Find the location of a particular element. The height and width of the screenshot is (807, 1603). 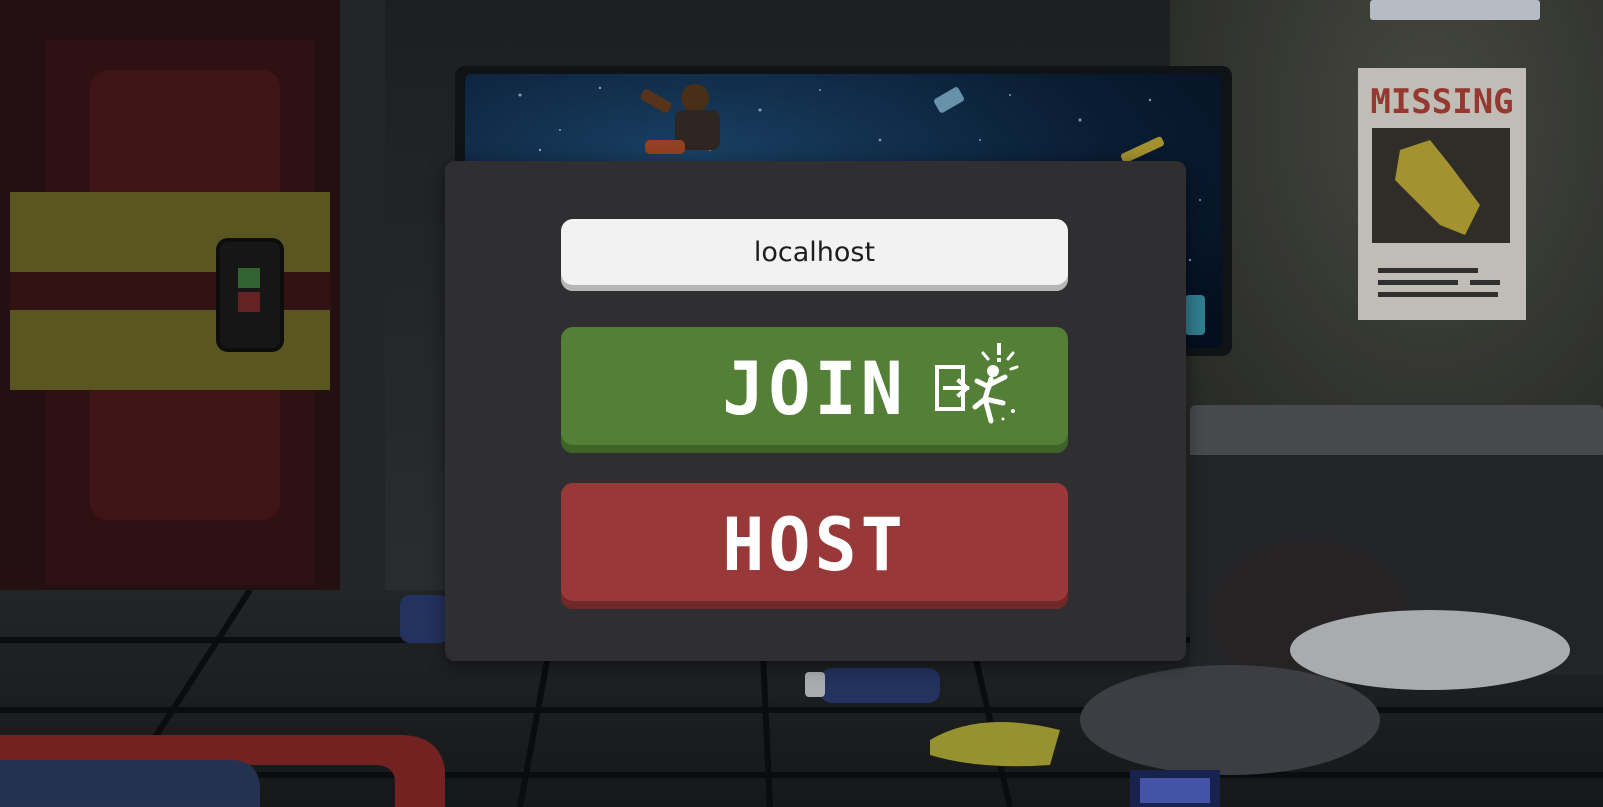

host-button-label: HOST is located at coordinates (814, 545).